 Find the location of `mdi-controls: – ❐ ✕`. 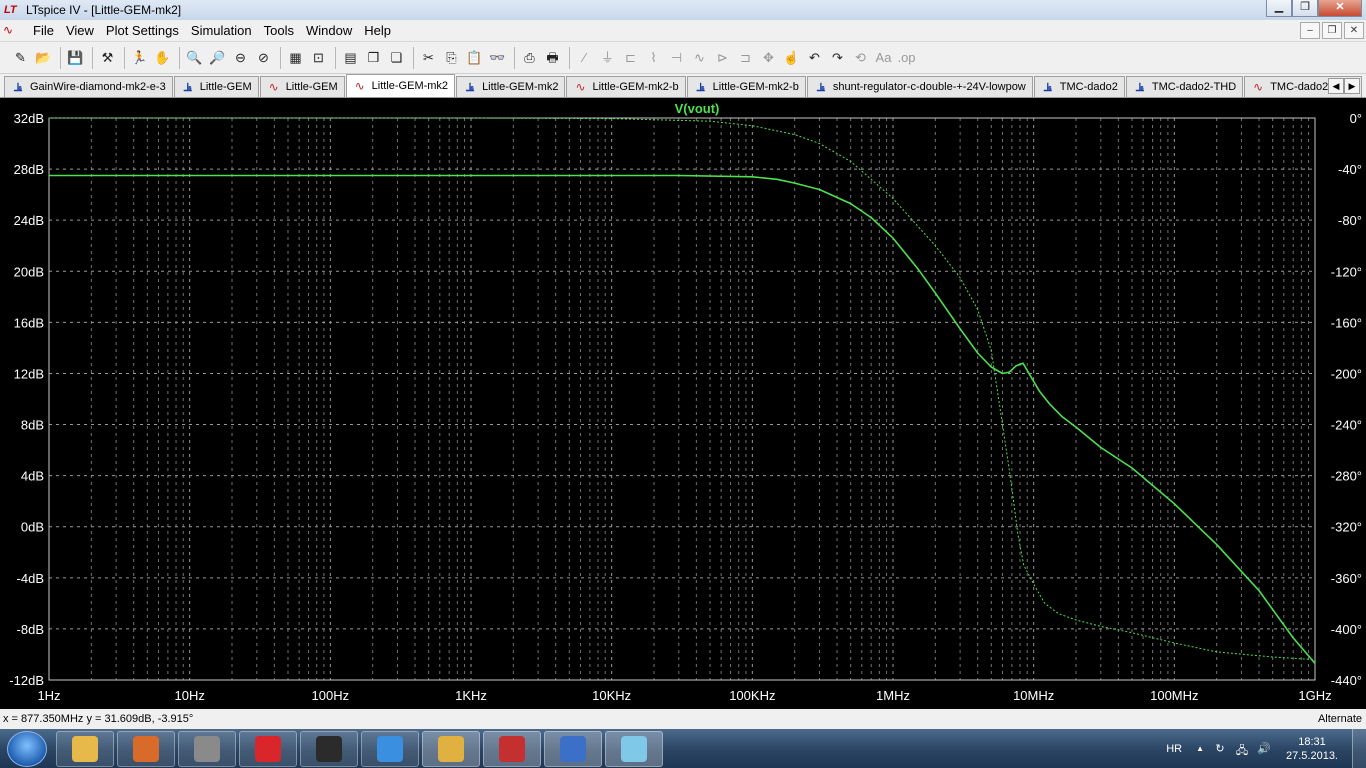

mdi-controls: – ❐ ✕ is located at coordinates (1331, 30).